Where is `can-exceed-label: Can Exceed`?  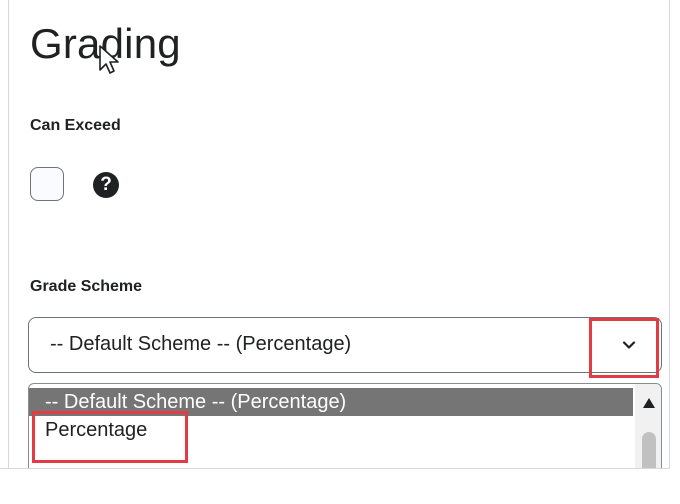 can-exceed-label: Can Exceed is located at coordinates (75, 125).